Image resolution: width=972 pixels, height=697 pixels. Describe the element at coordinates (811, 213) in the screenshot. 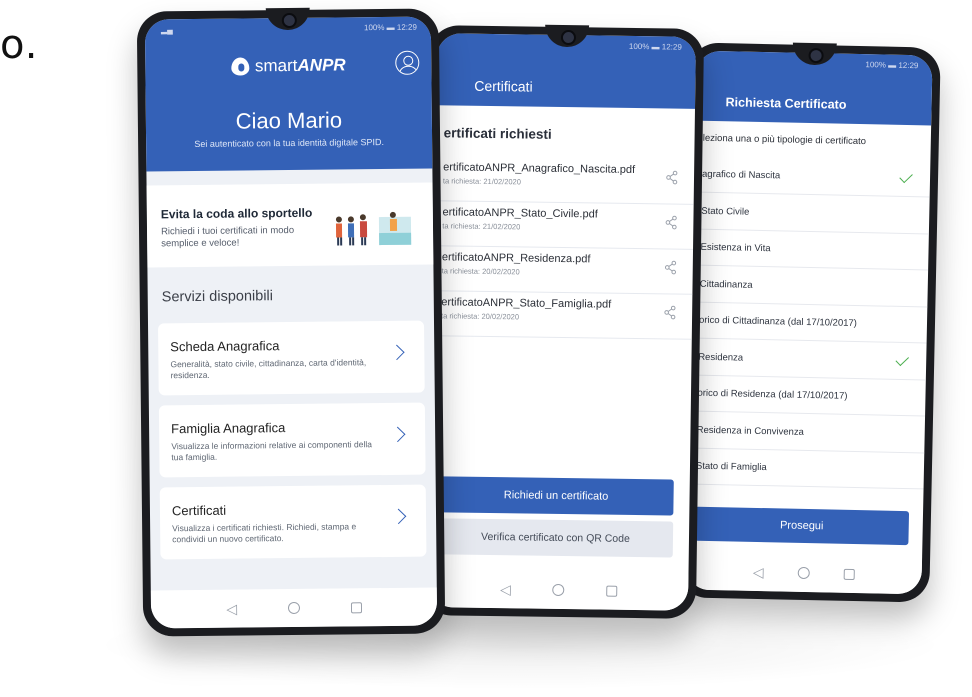

I see `certificate-type-option: Stato Civile` at that location.